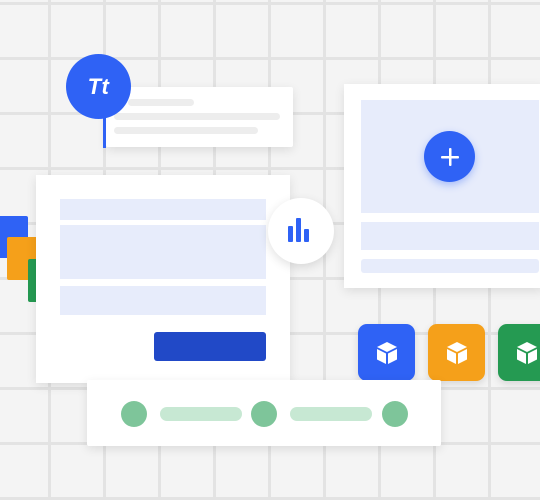 This screenshot has height=500, width=540. Describe the element at coordinates (98, 86) in the screenshot. I see `text-style-icon: Tt` at that location.